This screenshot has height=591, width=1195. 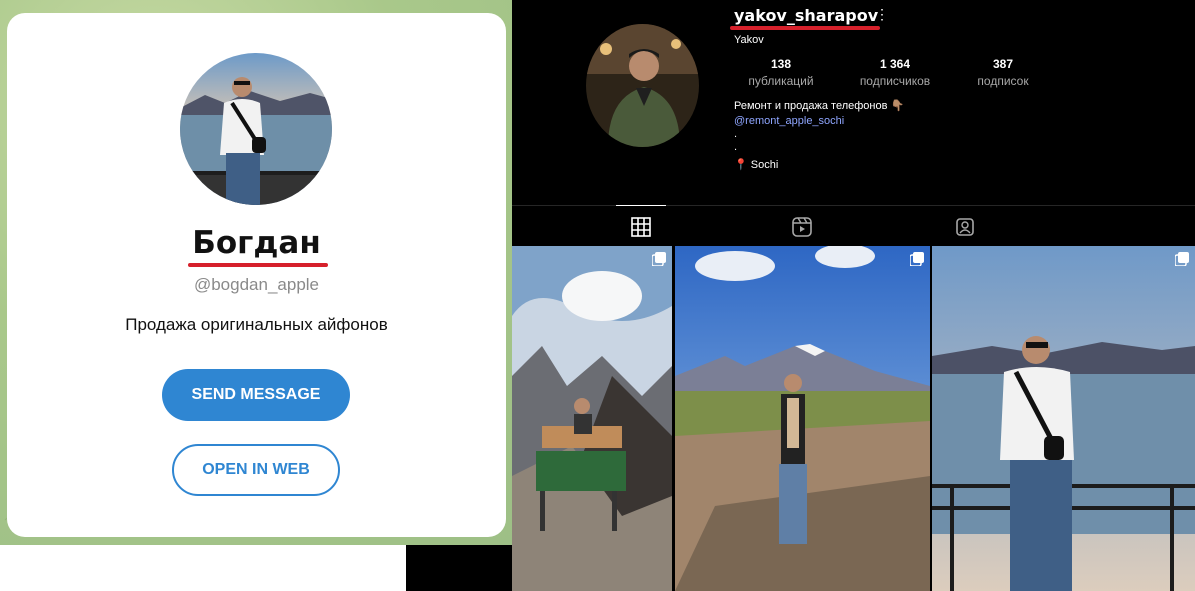 What do you see at coordinates (965, 227) in the screenshot?
I see `tagged-icon` at bounding box center [965, 227].